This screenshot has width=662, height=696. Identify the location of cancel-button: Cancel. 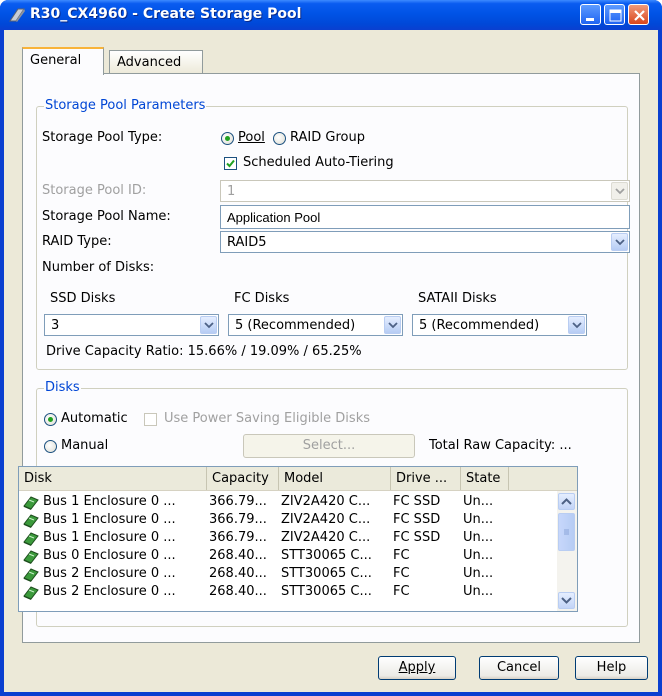
(519, 668).